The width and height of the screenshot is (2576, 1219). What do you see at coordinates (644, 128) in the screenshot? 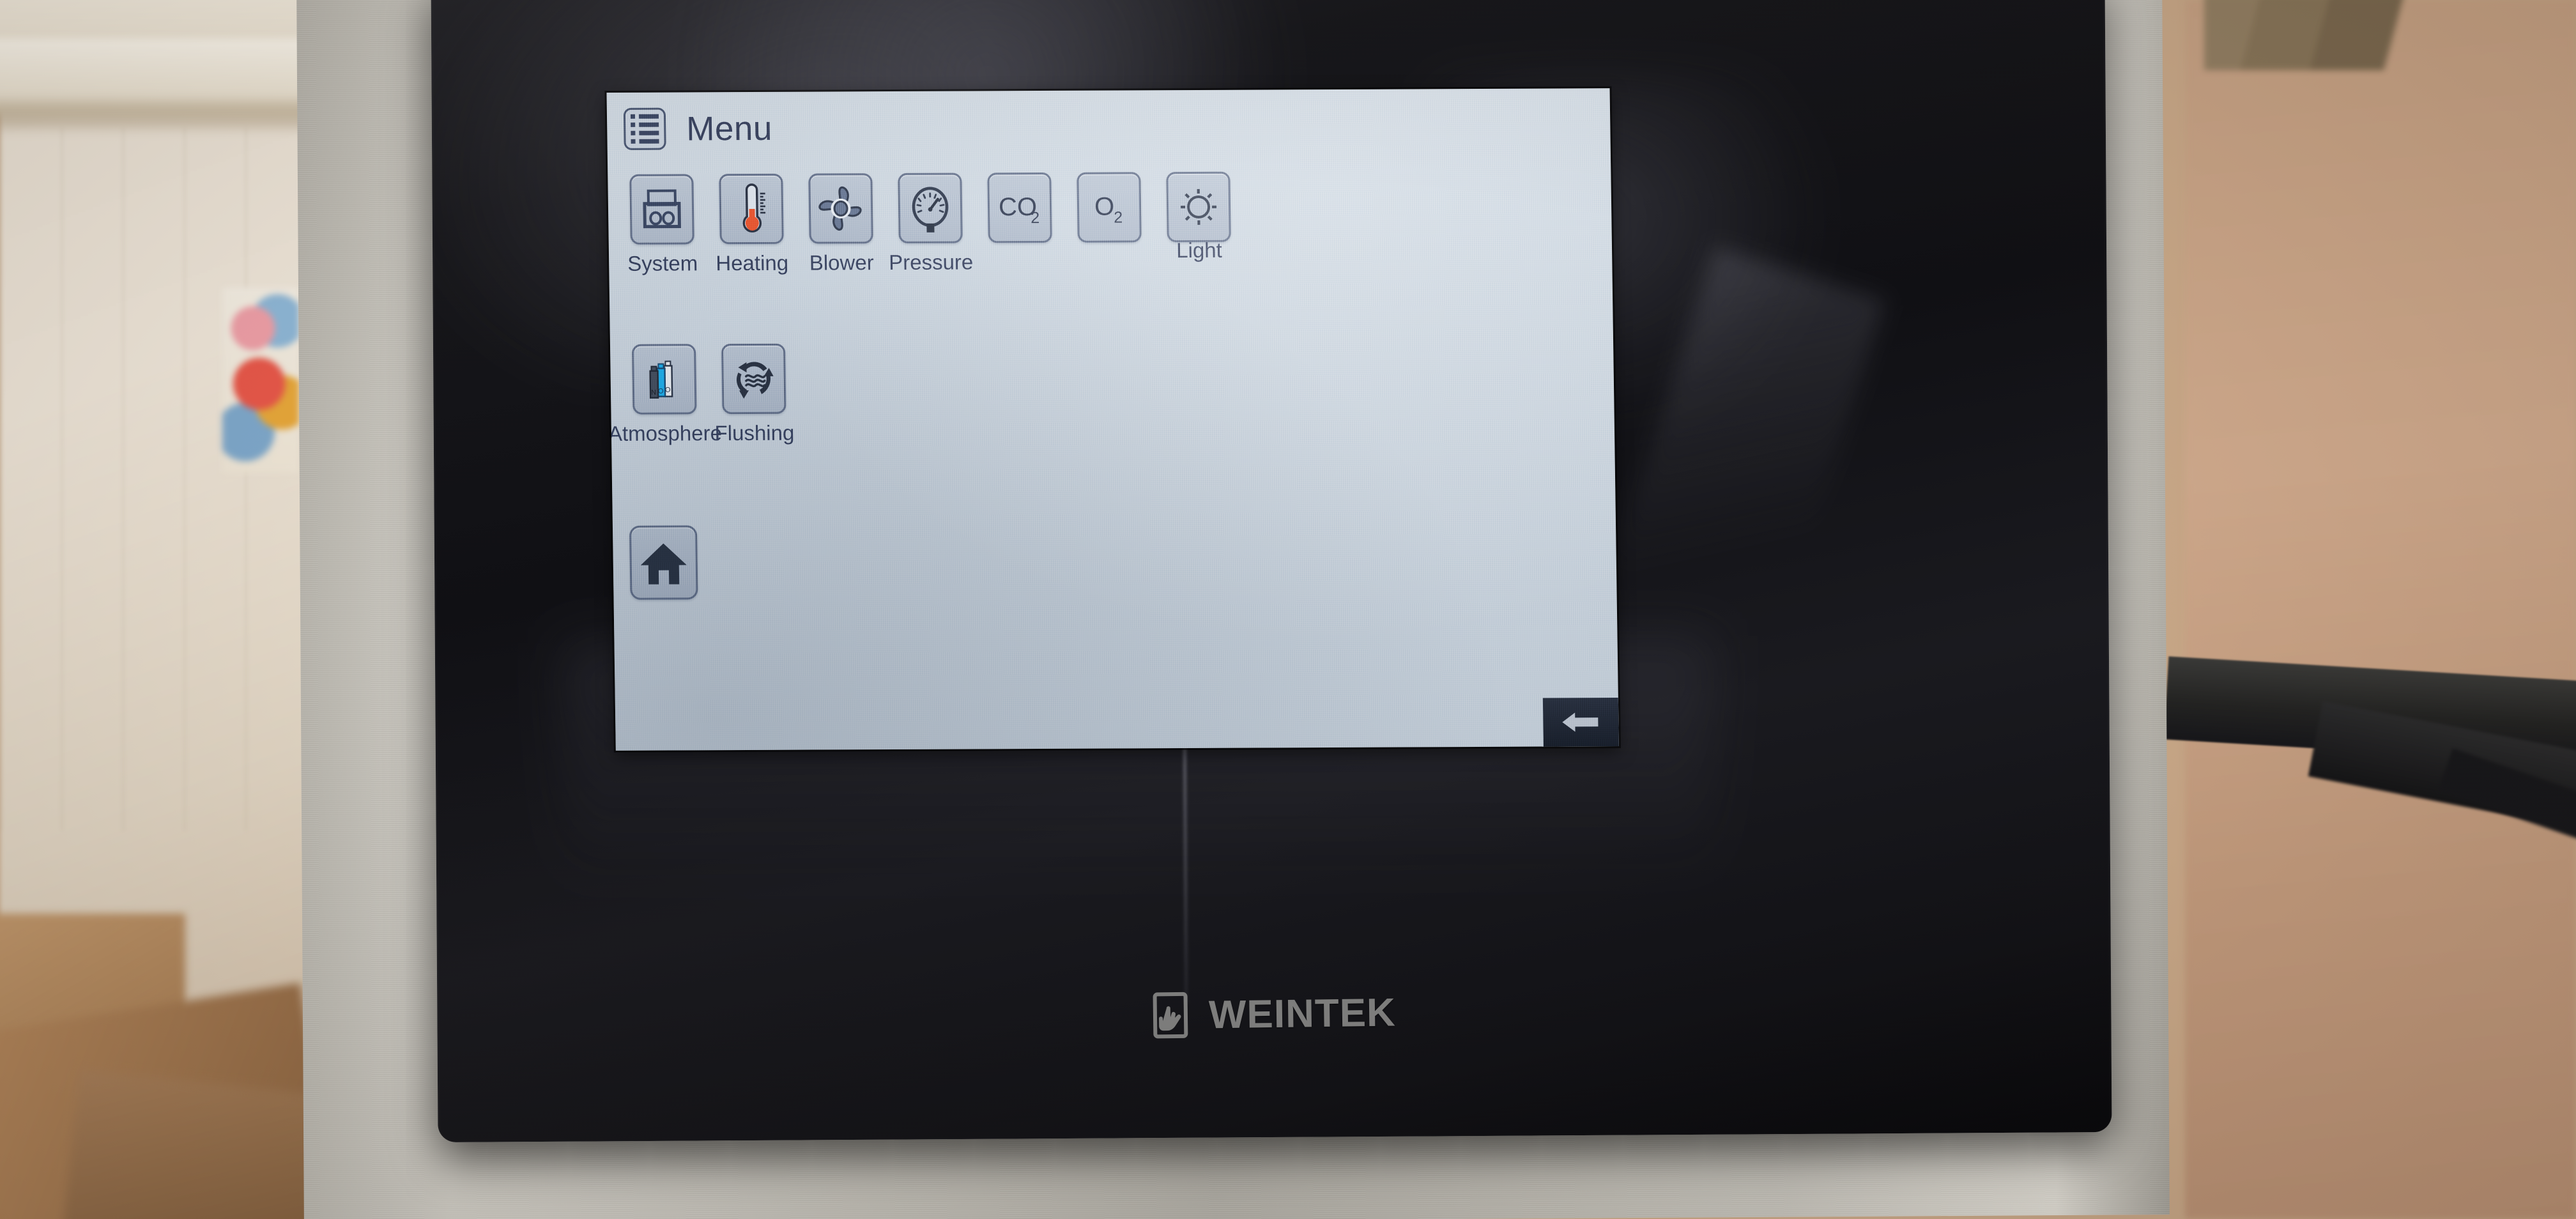
I see `list-menu-icon` at bounding box center [644, 128].